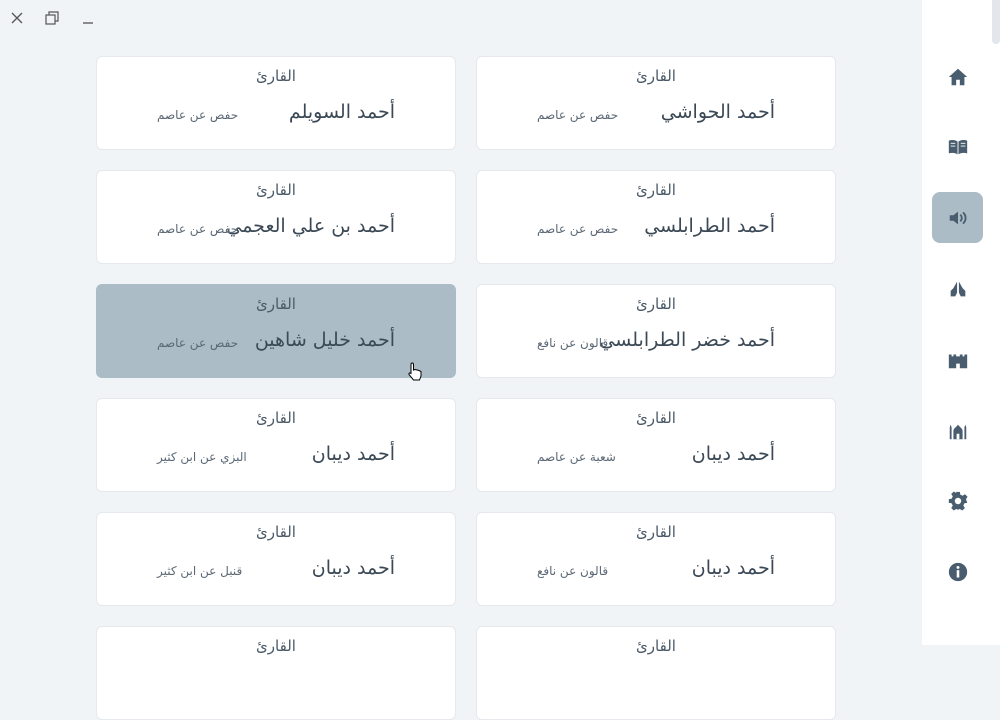 The image size is (1000, 720). Describe the element at coordinates (341, 112) in the screenshot. I see `reciter-name: أحمد السويلم` at that location.